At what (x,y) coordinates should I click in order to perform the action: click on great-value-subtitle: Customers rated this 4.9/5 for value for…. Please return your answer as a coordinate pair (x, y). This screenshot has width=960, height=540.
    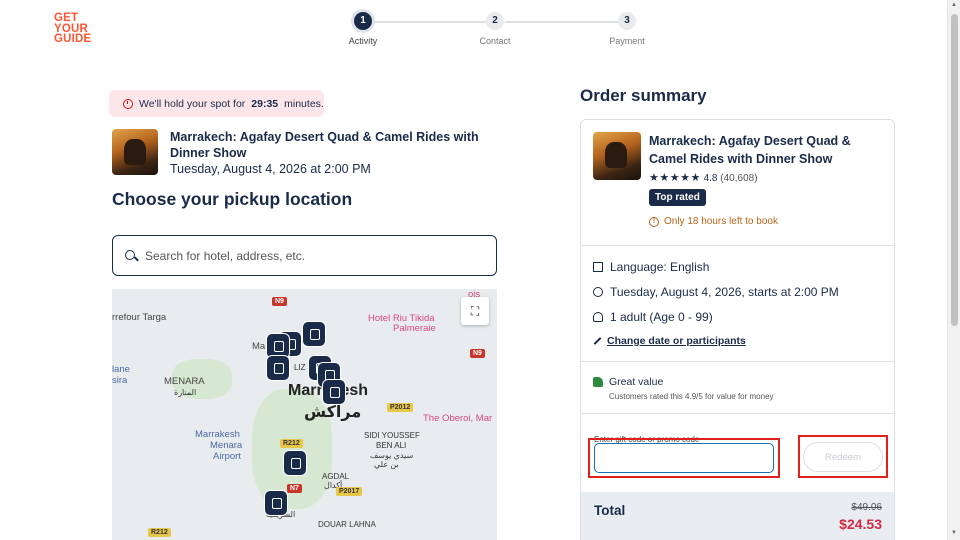
    Looking at the image, I should click on (691, 396).